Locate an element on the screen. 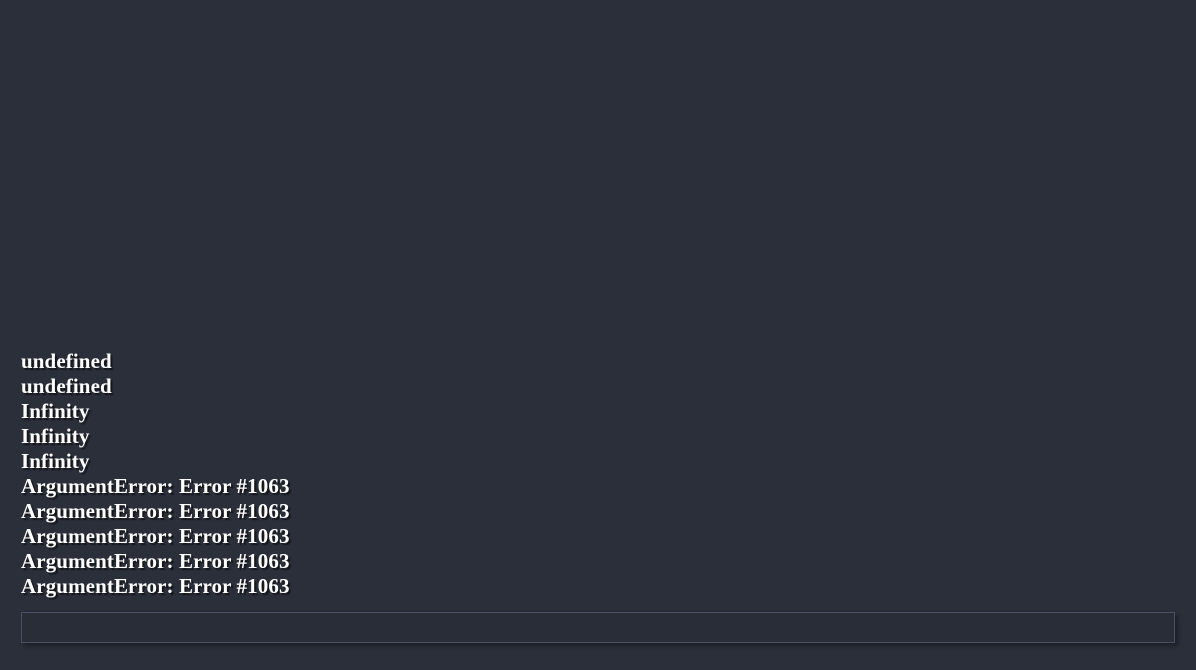 This screenshot has width=1196, height=670. console-input is located at coordinates (598, 627).